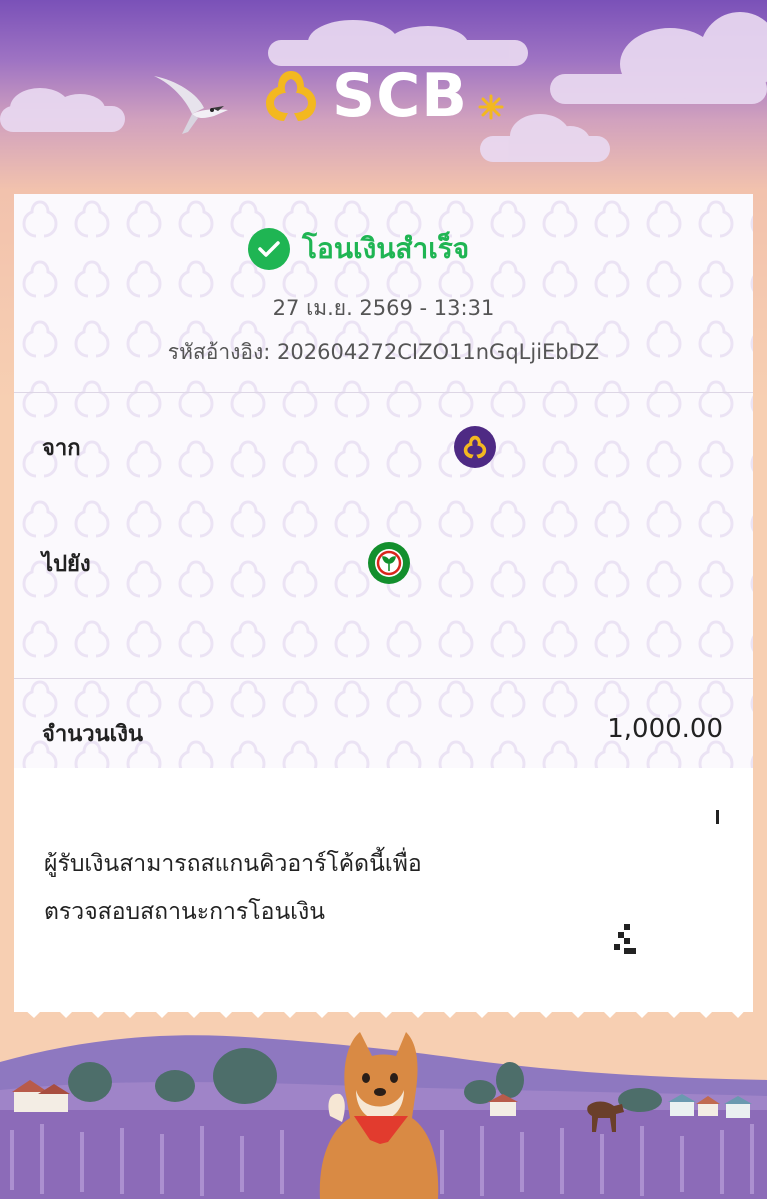 This screenshot has height=1199, width=767. I want to click on status-title: โอนเงินสำเร็จ, so click(386, 248).